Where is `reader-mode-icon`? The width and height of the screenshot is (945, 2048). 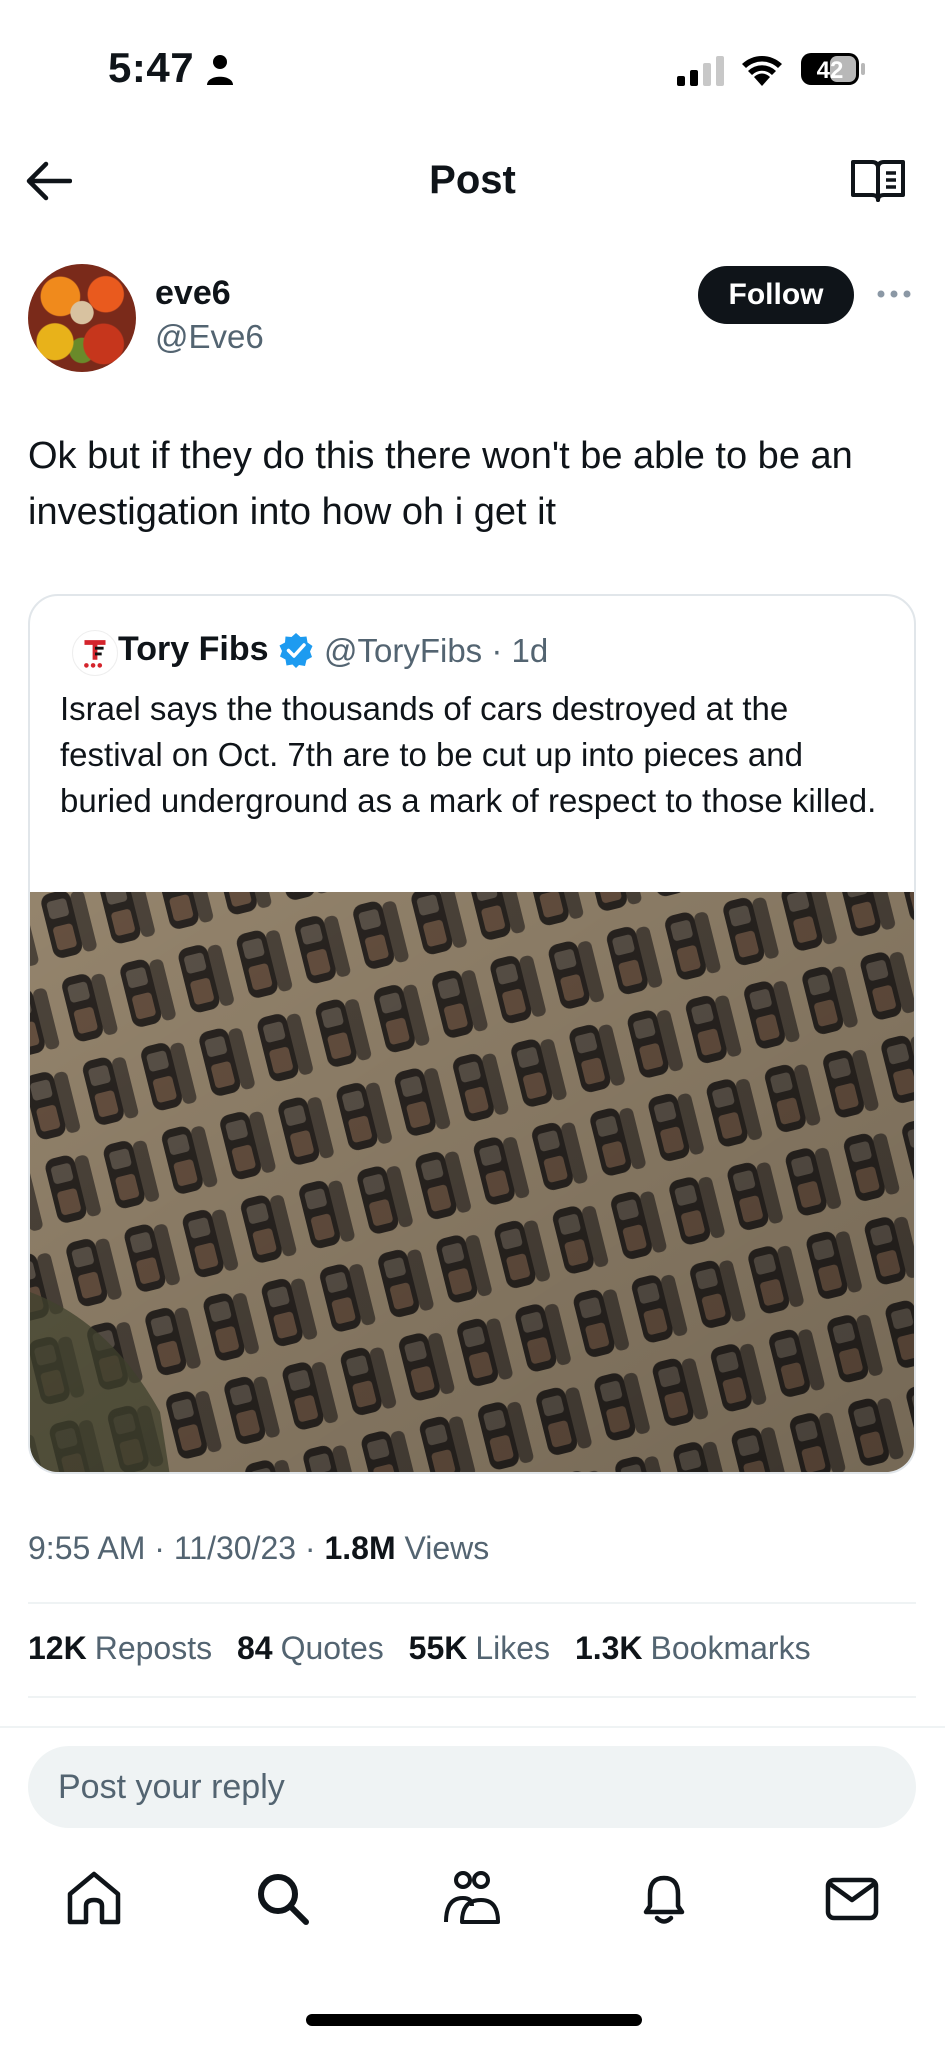 reader-mode-icon is located at coordinates (878, 181).